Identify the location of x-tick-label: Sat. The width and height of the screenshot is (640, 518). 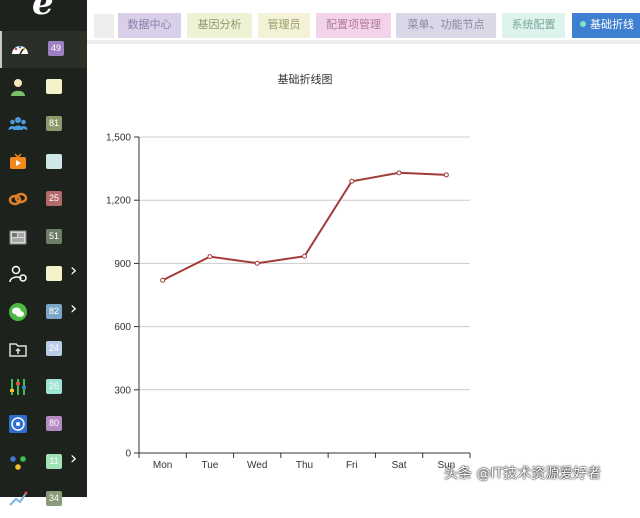
(399, 465).